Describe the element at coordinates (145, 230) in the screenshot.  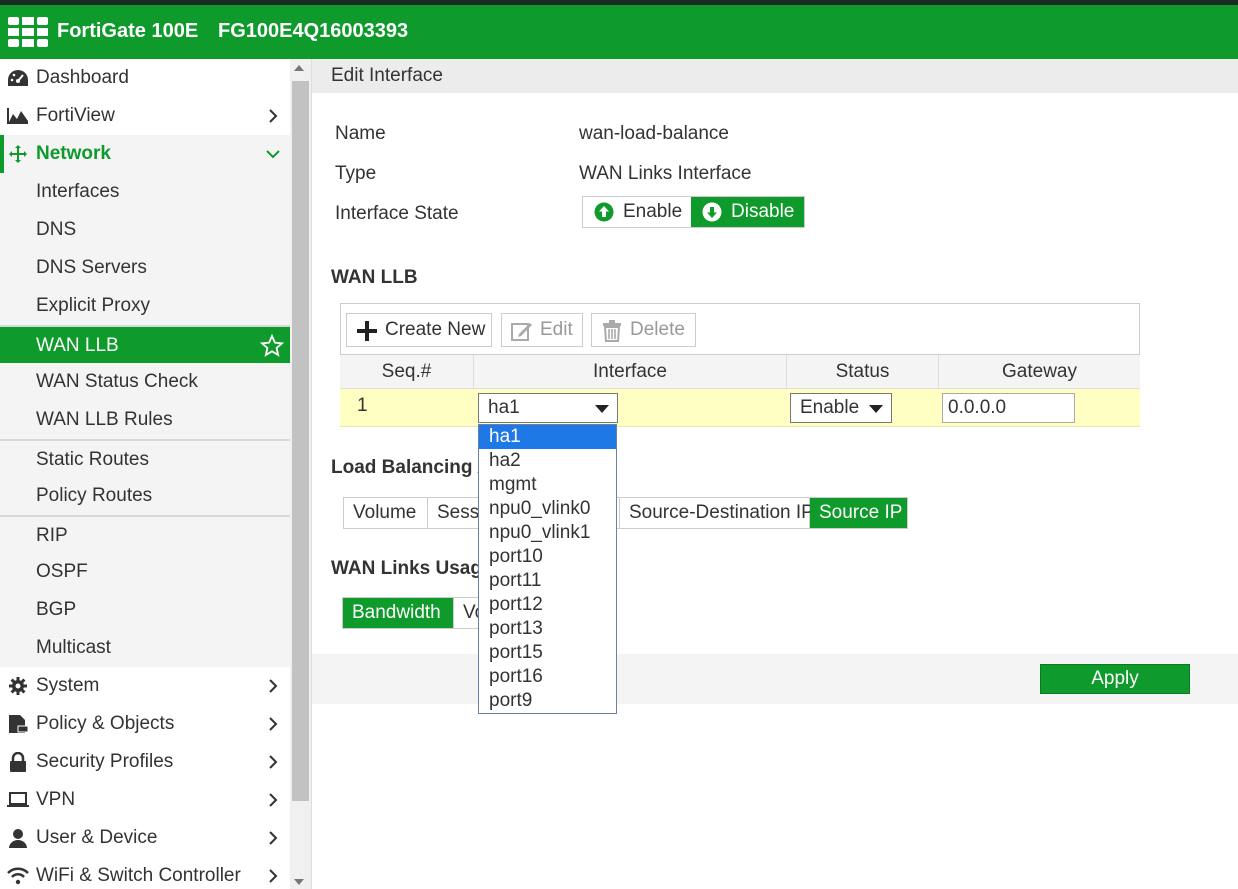
I see `sidebar-item-dns: DNS` at that location.